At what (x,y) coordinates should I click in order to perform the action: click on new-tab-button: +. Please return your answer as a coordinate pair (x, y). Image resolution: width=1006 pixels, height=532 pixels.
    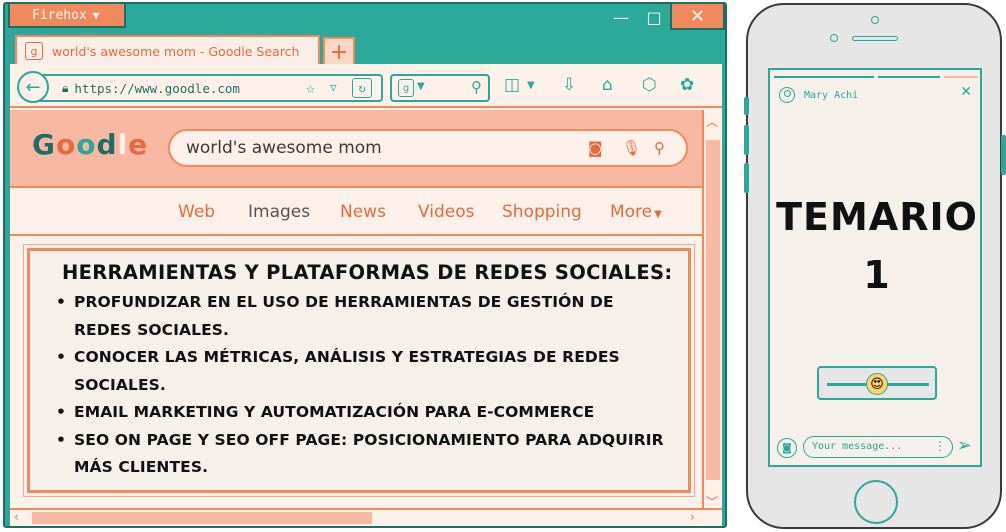
    Looking at the image, I should click on (339, 51).